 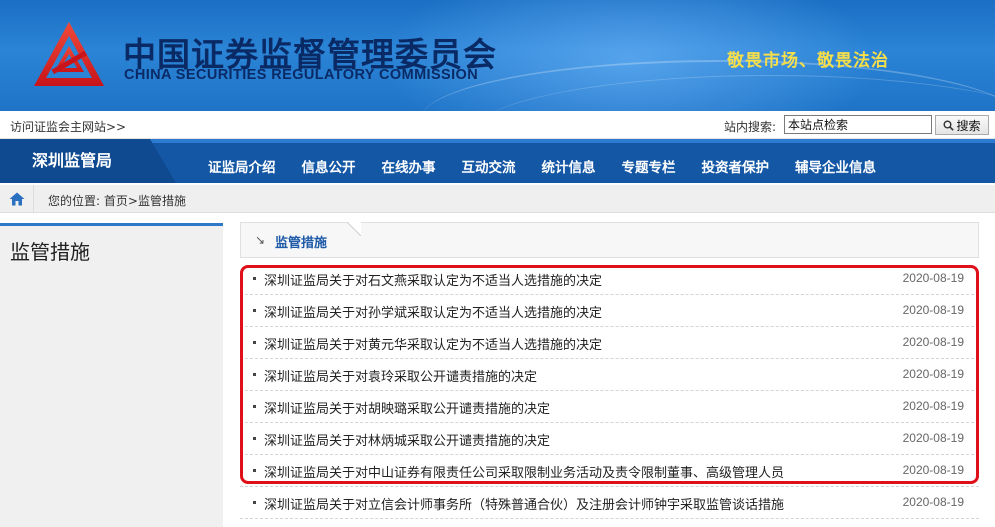 I want to click on list-item-title: 深圳证监局关于对石文燕采取认定为不适当人选措施的决定, so click(x=433, y=279).